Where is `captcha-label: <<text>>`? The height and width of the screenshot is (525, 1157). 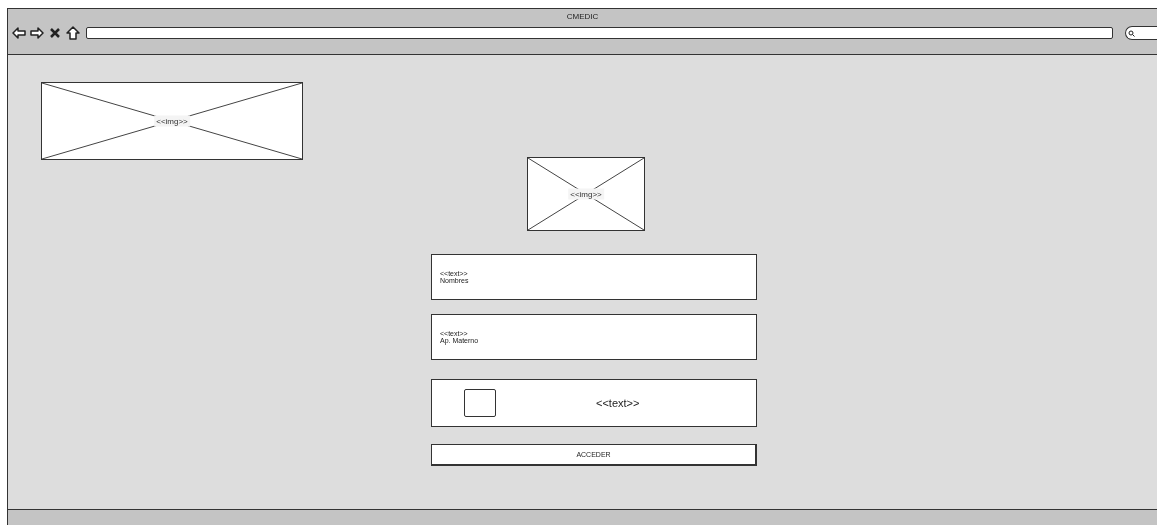
captcha-label: <<text>> is located at coordinates (618, 403).